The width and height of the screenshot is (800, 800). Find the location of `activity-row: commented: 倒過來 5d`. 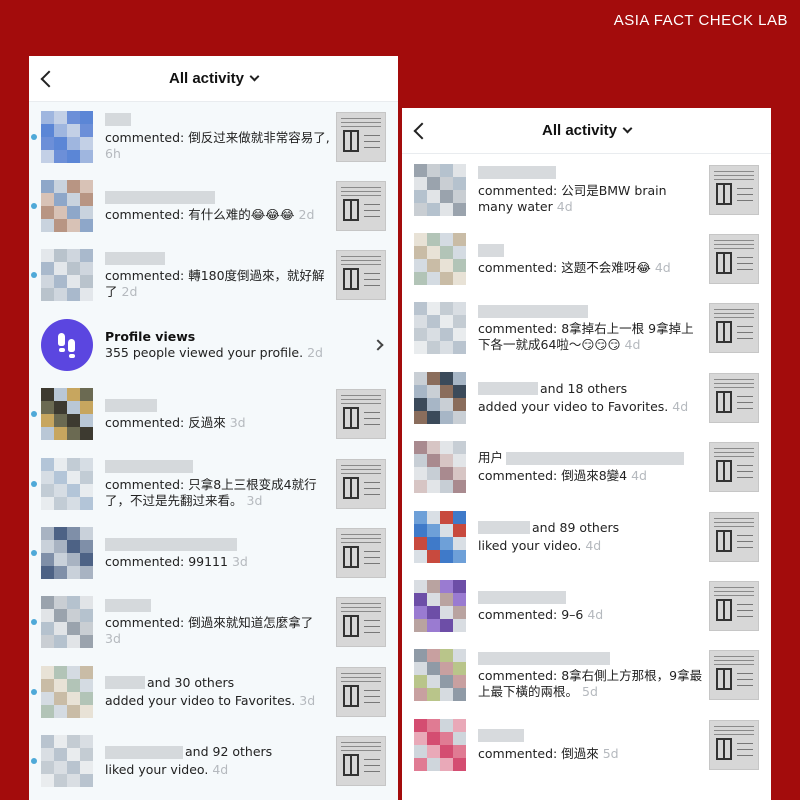

activity-row: commented: 倒過來 5d is located at coordinates (586, 744).